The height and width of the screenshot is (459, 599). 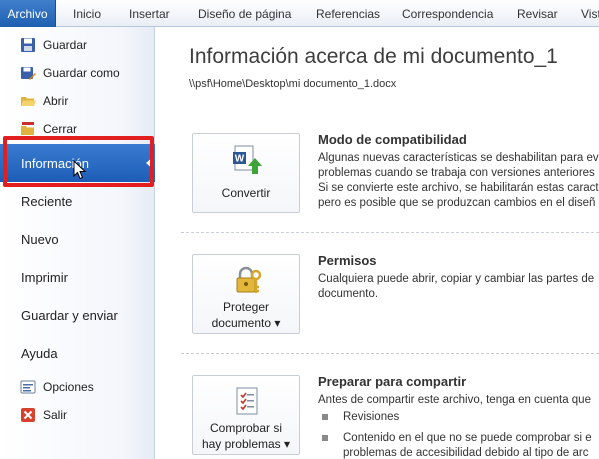 What do you see at coordinates (68, 387) in the screenshot?
I see `opciones-label: Opciones` at bounding box center [68, 387].